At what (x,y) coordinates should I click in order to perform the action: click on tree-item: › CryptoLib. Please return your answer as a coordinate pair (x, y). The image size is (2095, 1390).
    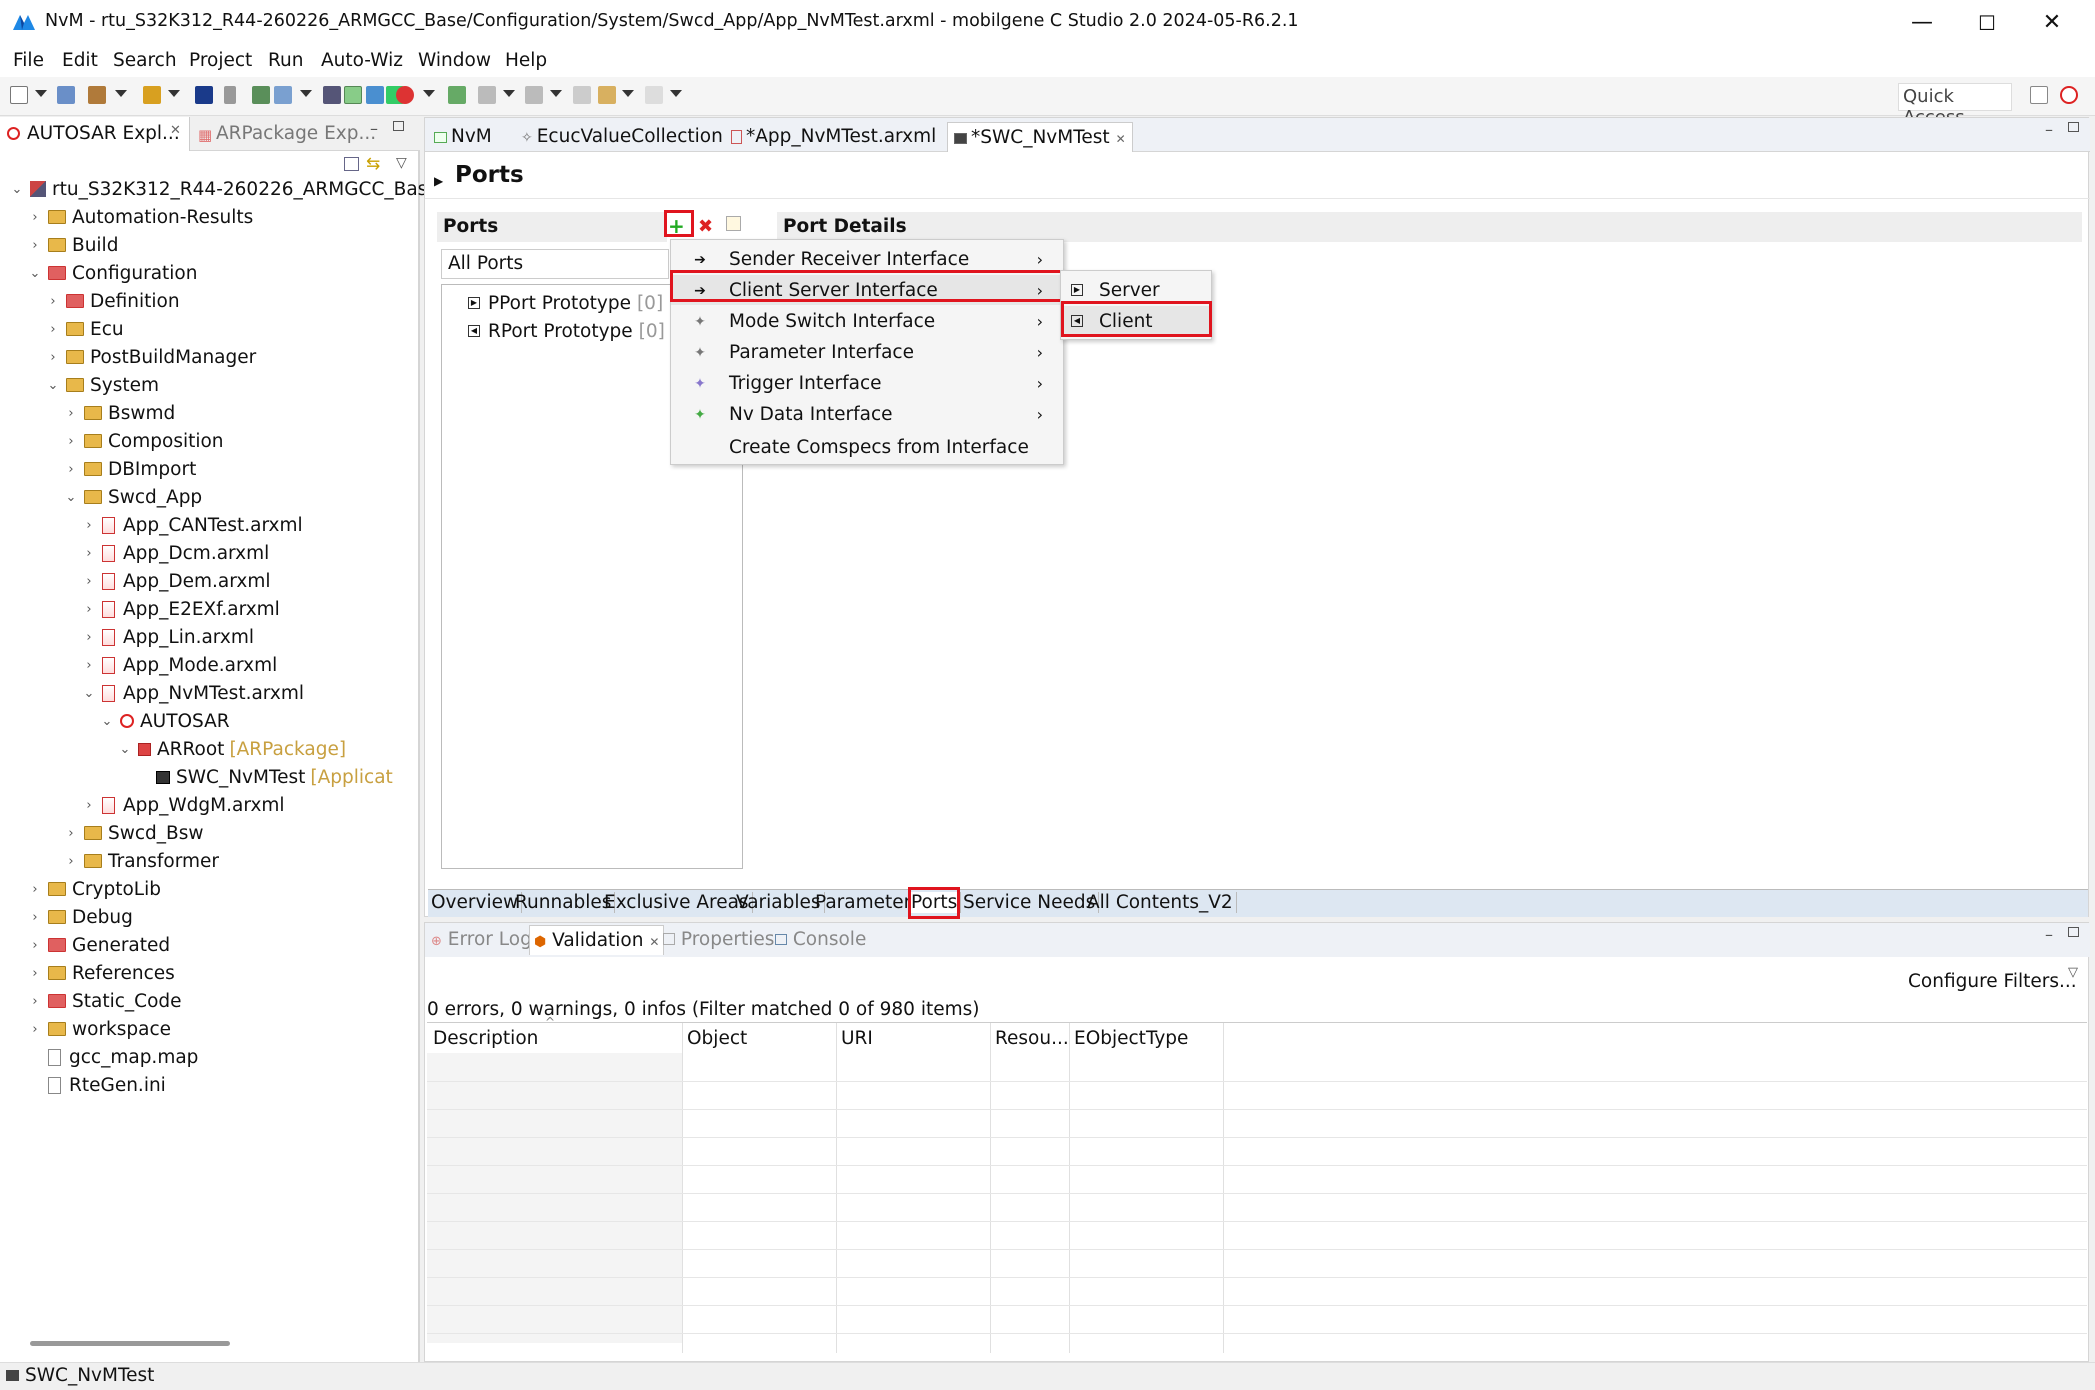
    Looking at the image, I should click on (94, 889).